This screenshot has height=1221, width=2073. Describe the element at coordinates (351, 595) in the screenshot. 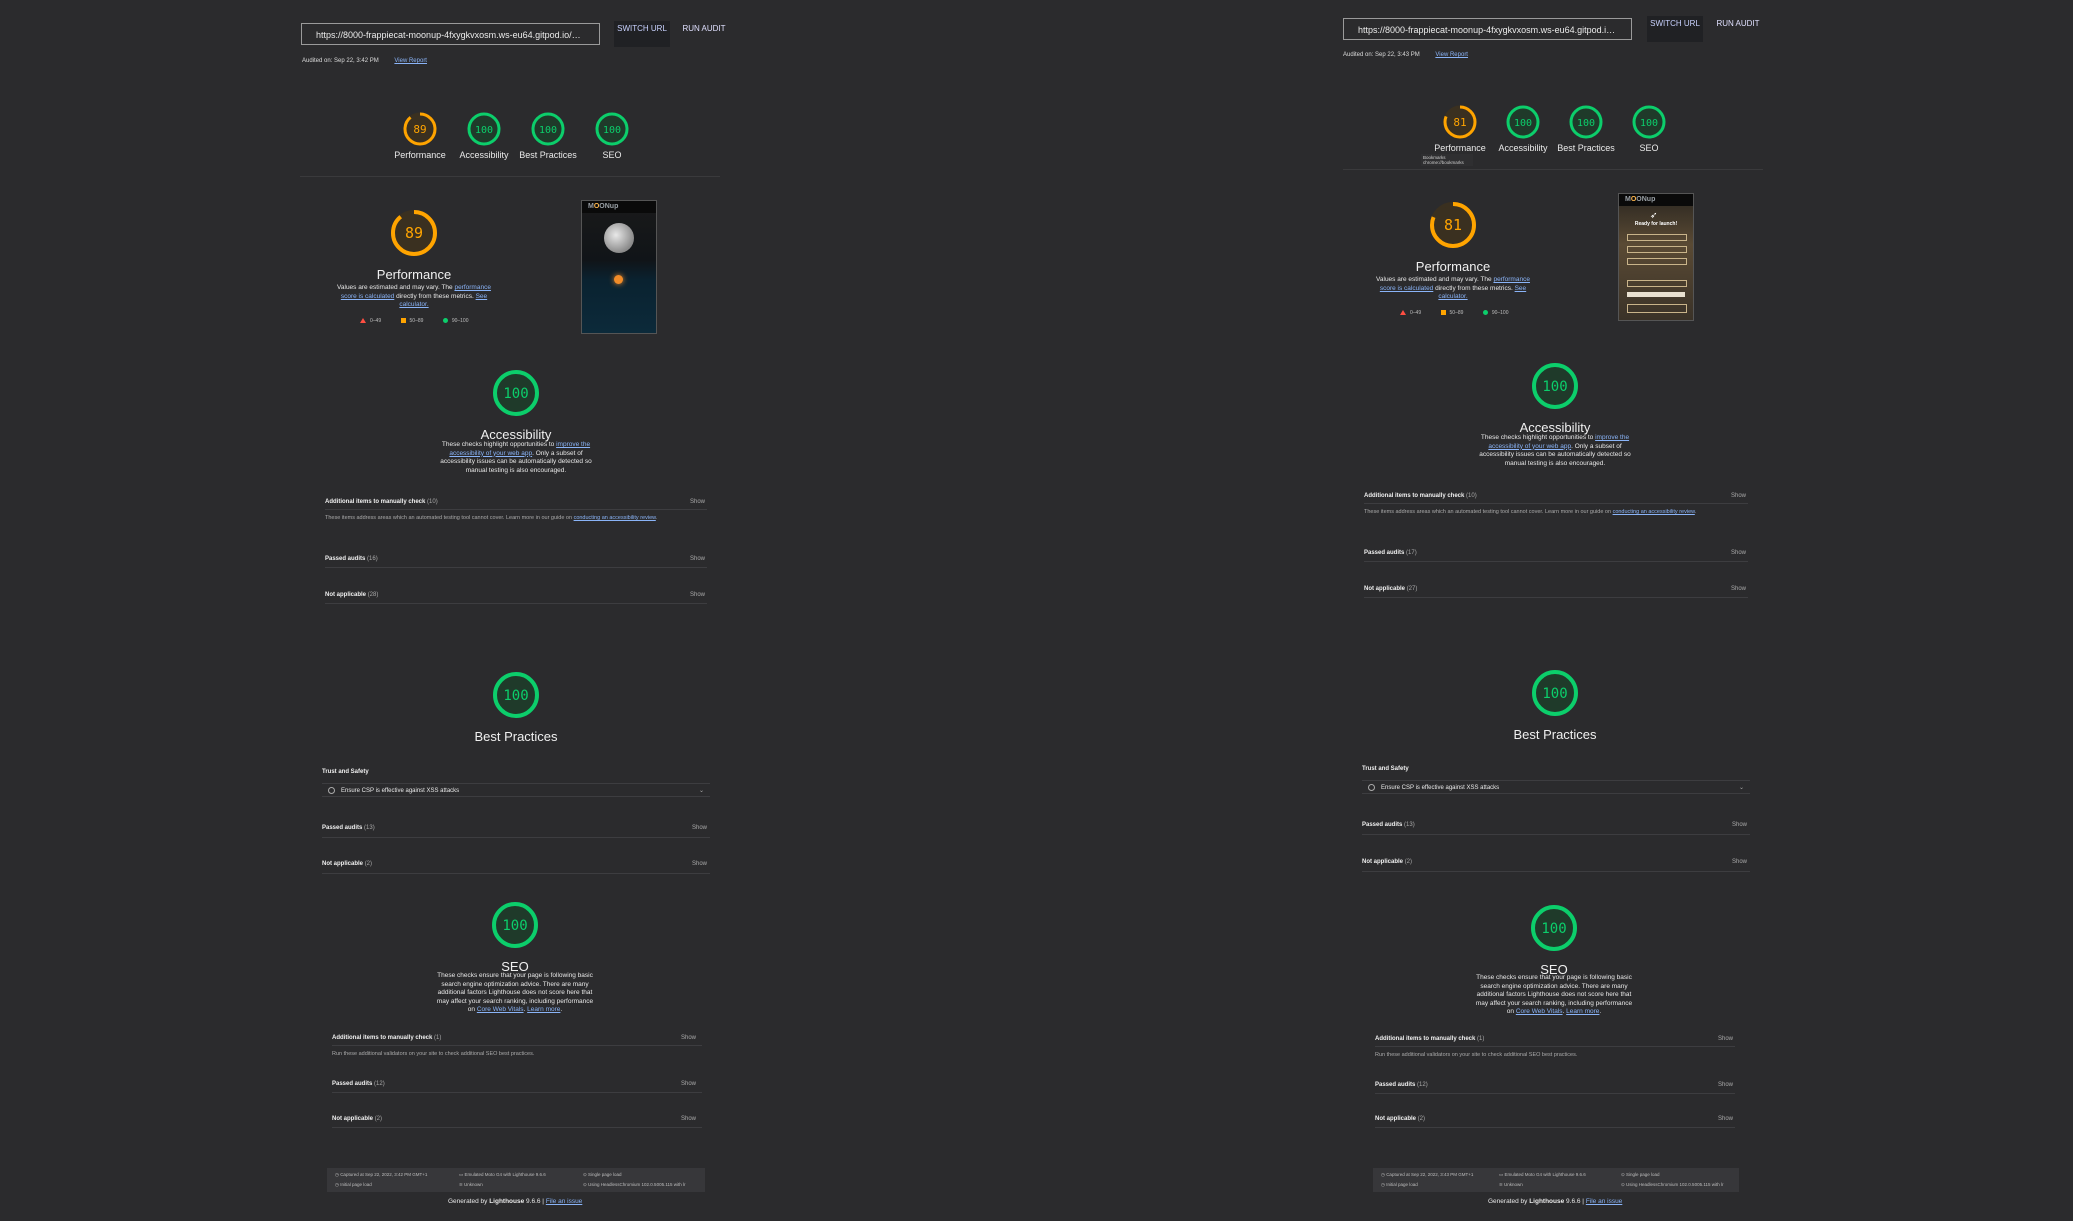

I see `a11y-na-group: Not applicable (28)` at that location.